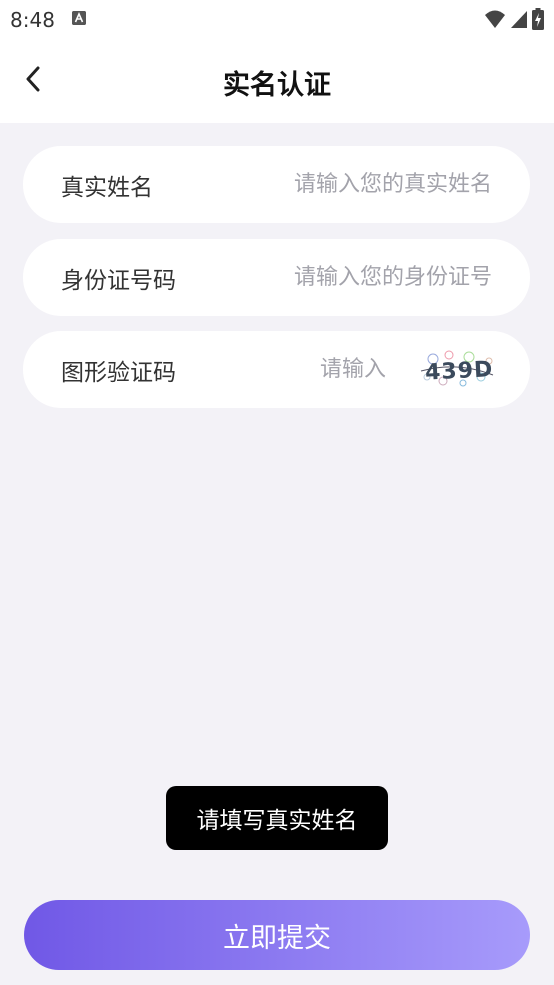  Describe the element at coordinates (118, 281) in the screenshot. I see `id-number-label: 身份证号码` at that location.